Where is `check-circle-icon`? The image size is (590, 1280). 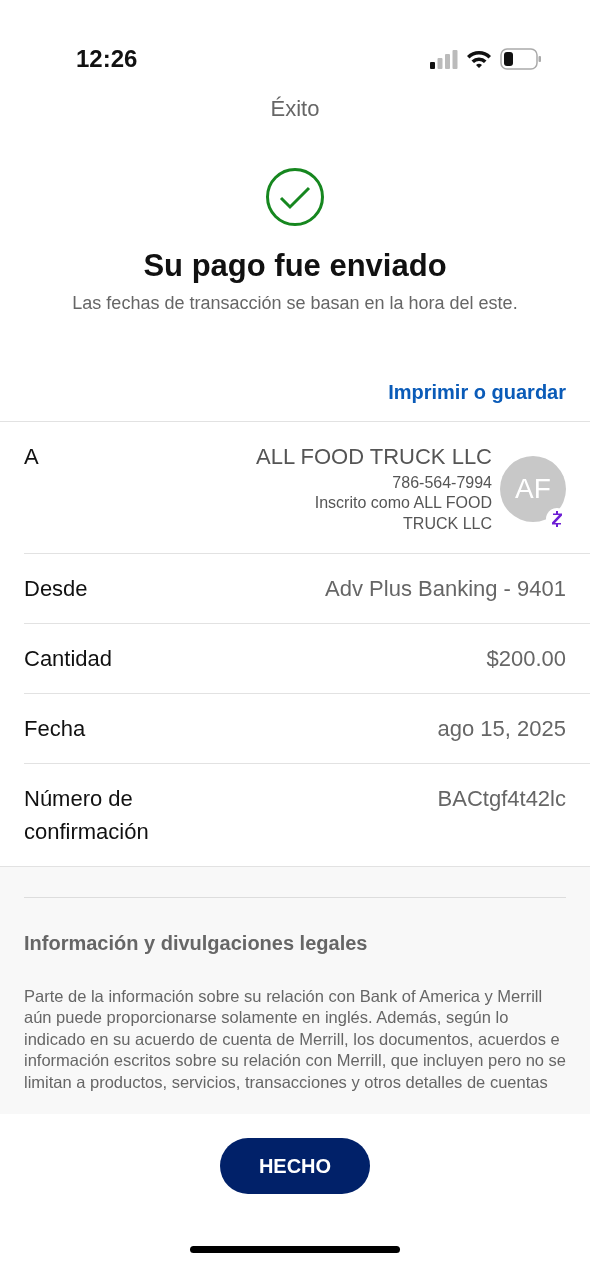
check-circle-icon is located at coordinates (295, 197).